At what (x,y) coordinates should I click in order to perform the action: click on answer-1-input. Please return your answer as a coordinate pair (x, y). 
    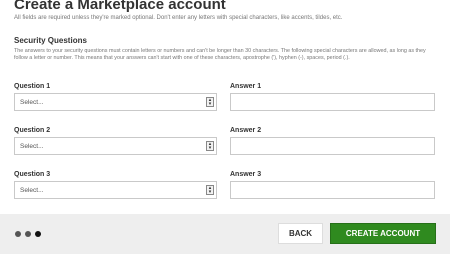
    Looking at the image, I should click on (332, 102).